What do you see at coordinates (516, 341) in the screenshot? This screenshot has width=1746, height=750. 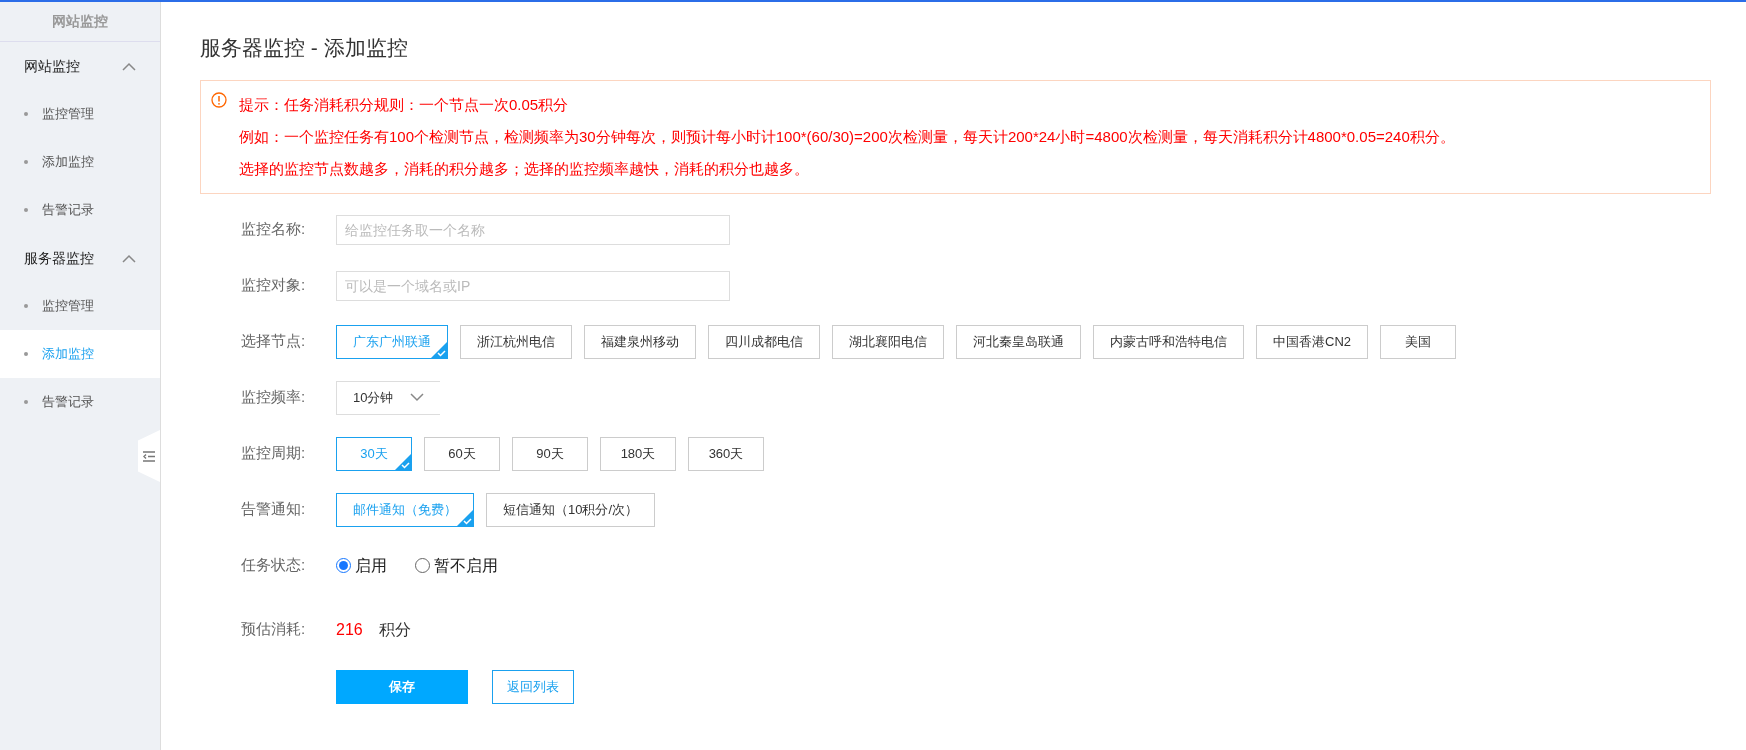 I see `option-button: 浙江杭州电信` at bounding box center [516, 341].